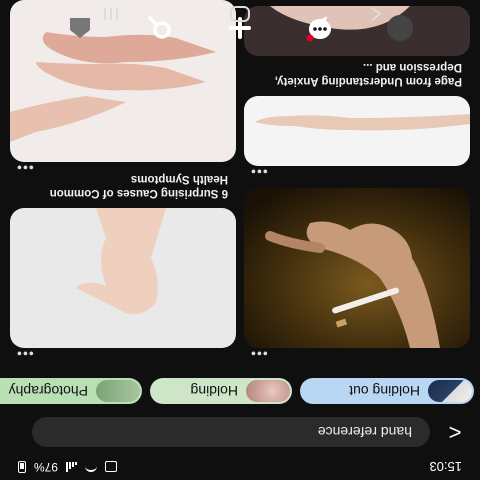  Describe the element at coordinates (455, 432) in the screenshot. I see `back-button: <` at that location.